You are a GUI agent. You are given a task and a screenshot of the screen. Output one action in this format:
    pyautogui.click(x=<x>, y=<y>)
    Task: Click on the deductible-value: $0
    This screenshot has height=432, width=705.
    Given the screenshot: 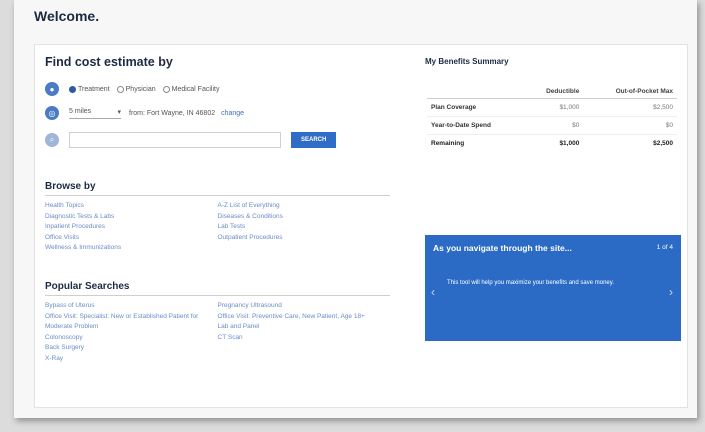 What is the action you would take?
    pyautogui.click(x=554, y=125)
    